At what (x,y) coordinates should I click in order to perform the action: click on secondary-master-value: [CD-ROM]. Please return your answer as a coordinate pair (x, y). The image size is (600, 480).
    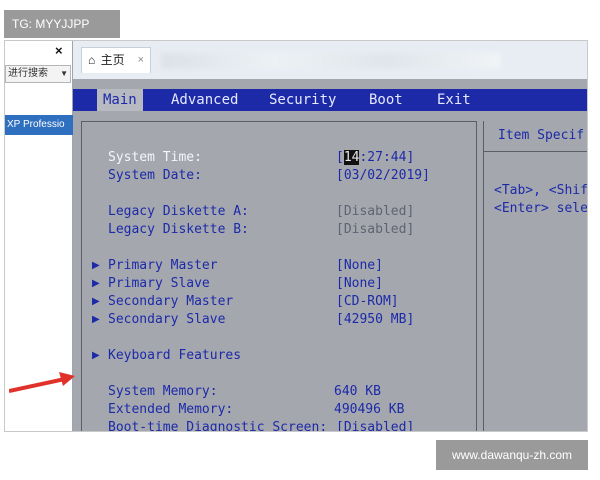
    Looking at the image, I should click on (367, 301).